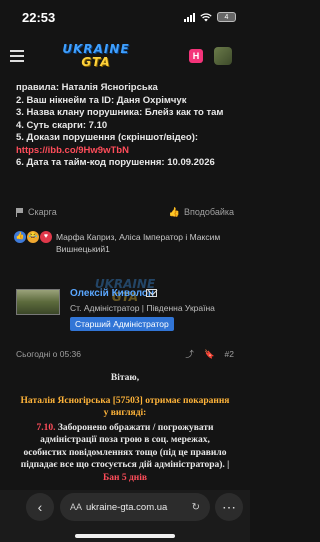 The height and width of the screenshot is (542, 320). I want to click on author-name: Олексій Киволон, so click(112, 293).